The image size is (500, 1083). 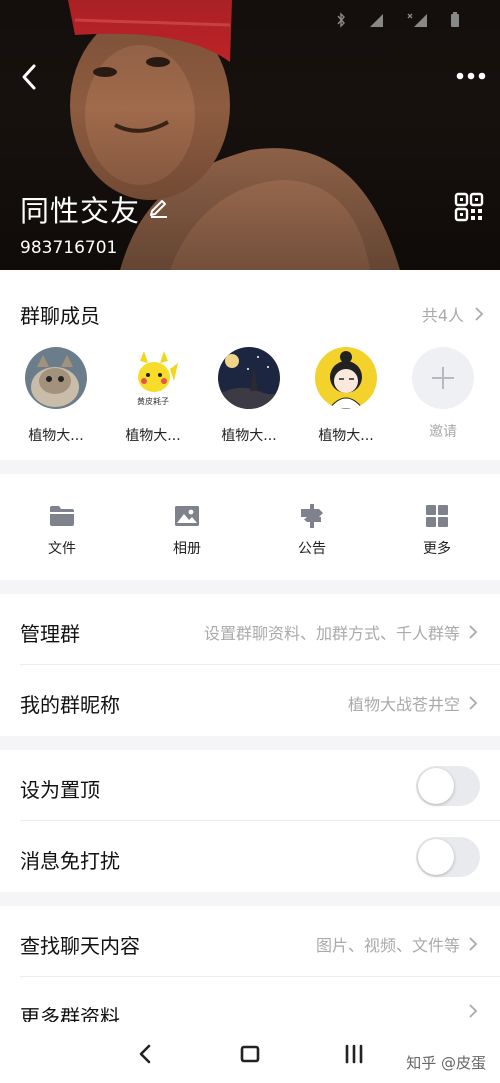 I want to click on member-count: 共4人, so click(x=442, y=315).